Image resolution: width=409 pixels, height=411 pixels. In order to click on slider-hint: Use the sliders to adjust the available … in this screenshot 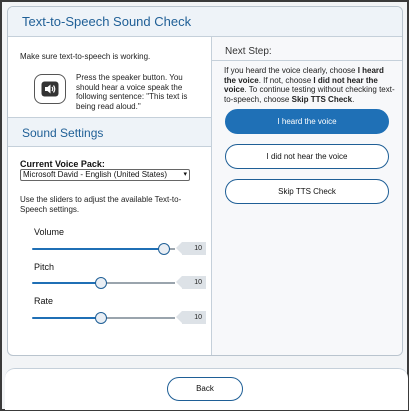, I will do `click(101, 204)`.